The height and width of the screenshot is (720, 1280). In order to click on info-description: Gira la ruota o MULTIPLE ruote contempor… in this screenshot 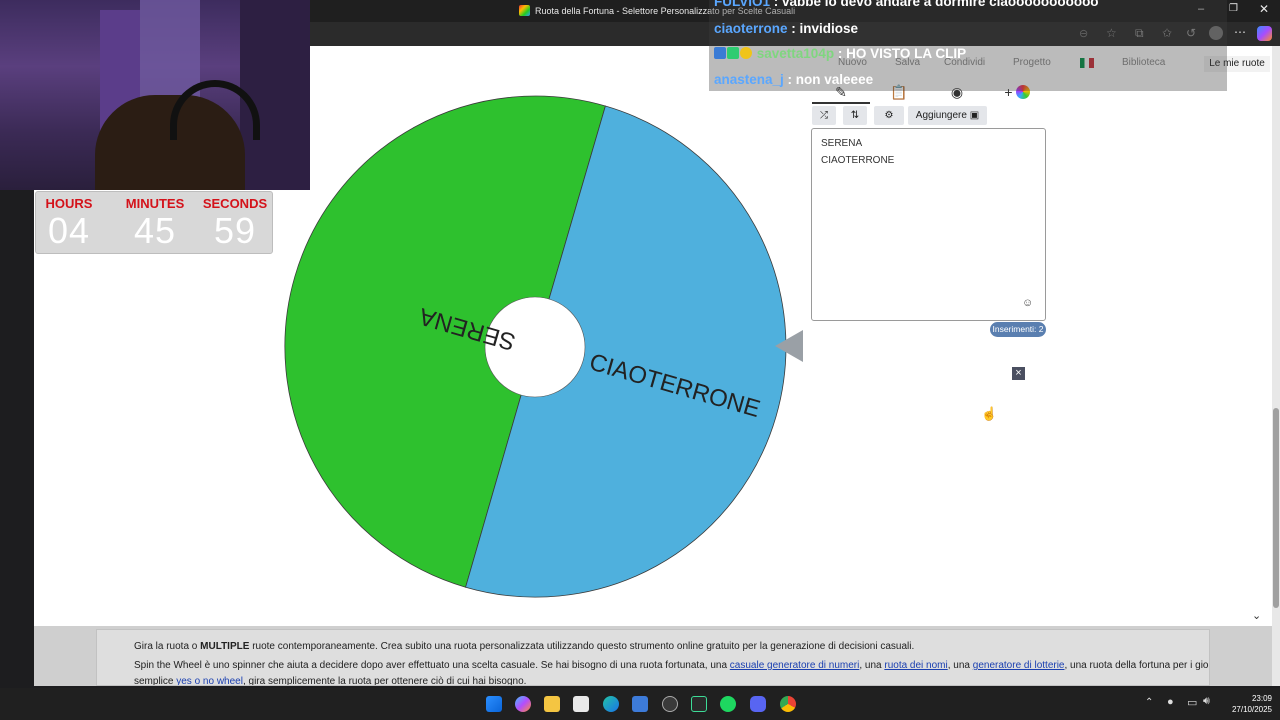, I will do `click(653, 657)`.